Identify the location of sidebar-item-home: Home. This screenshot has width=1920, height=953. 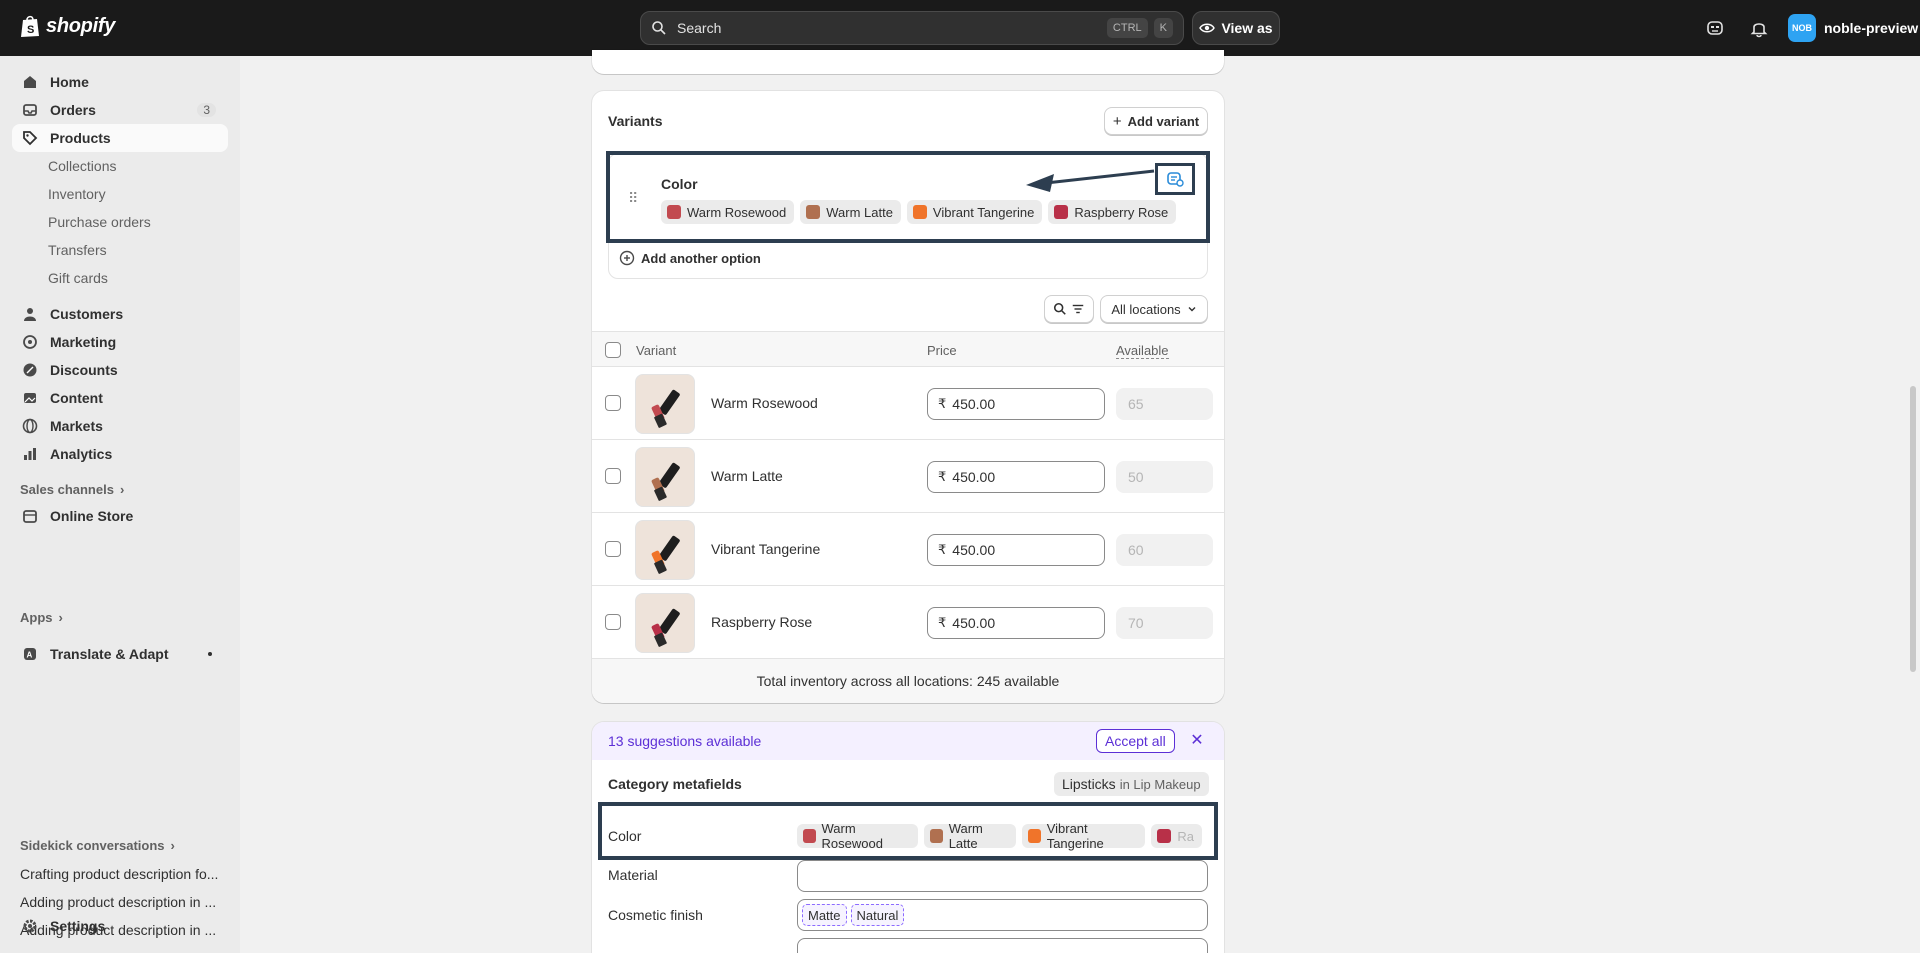
(120, 82).